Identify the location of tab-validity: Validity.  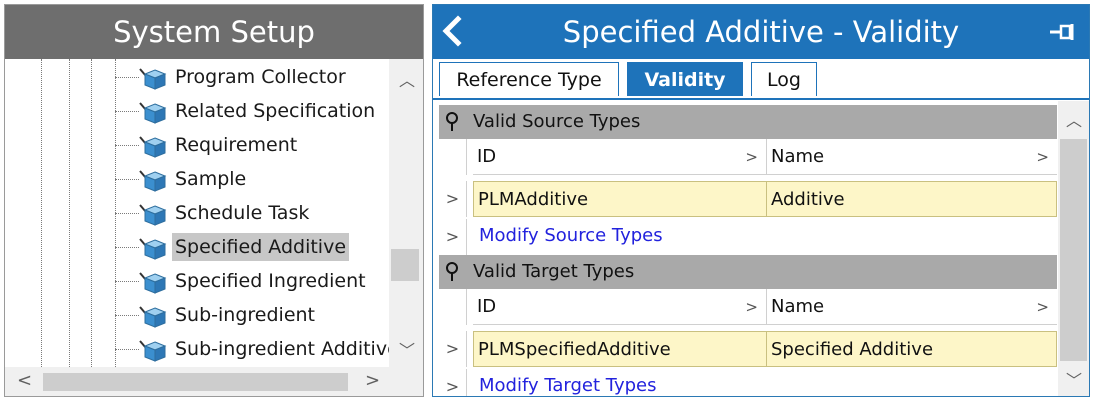
(685, 79).